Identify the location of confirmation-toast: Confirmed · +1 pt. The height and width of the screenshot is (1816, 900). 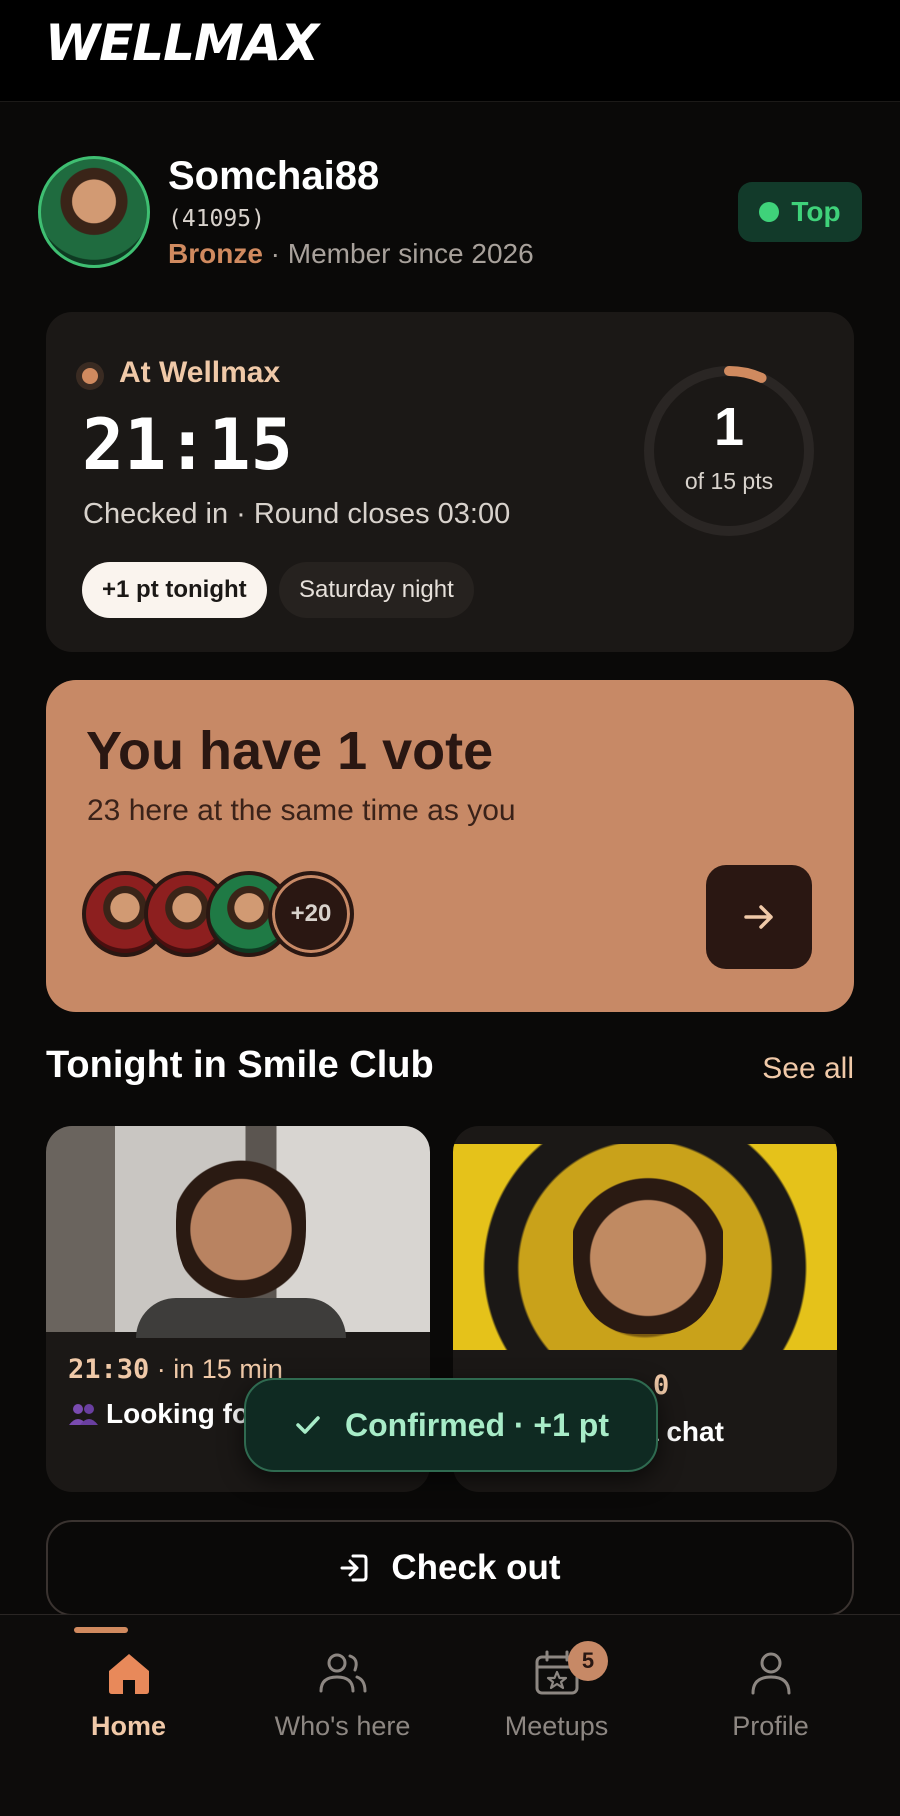
(451, 1425).